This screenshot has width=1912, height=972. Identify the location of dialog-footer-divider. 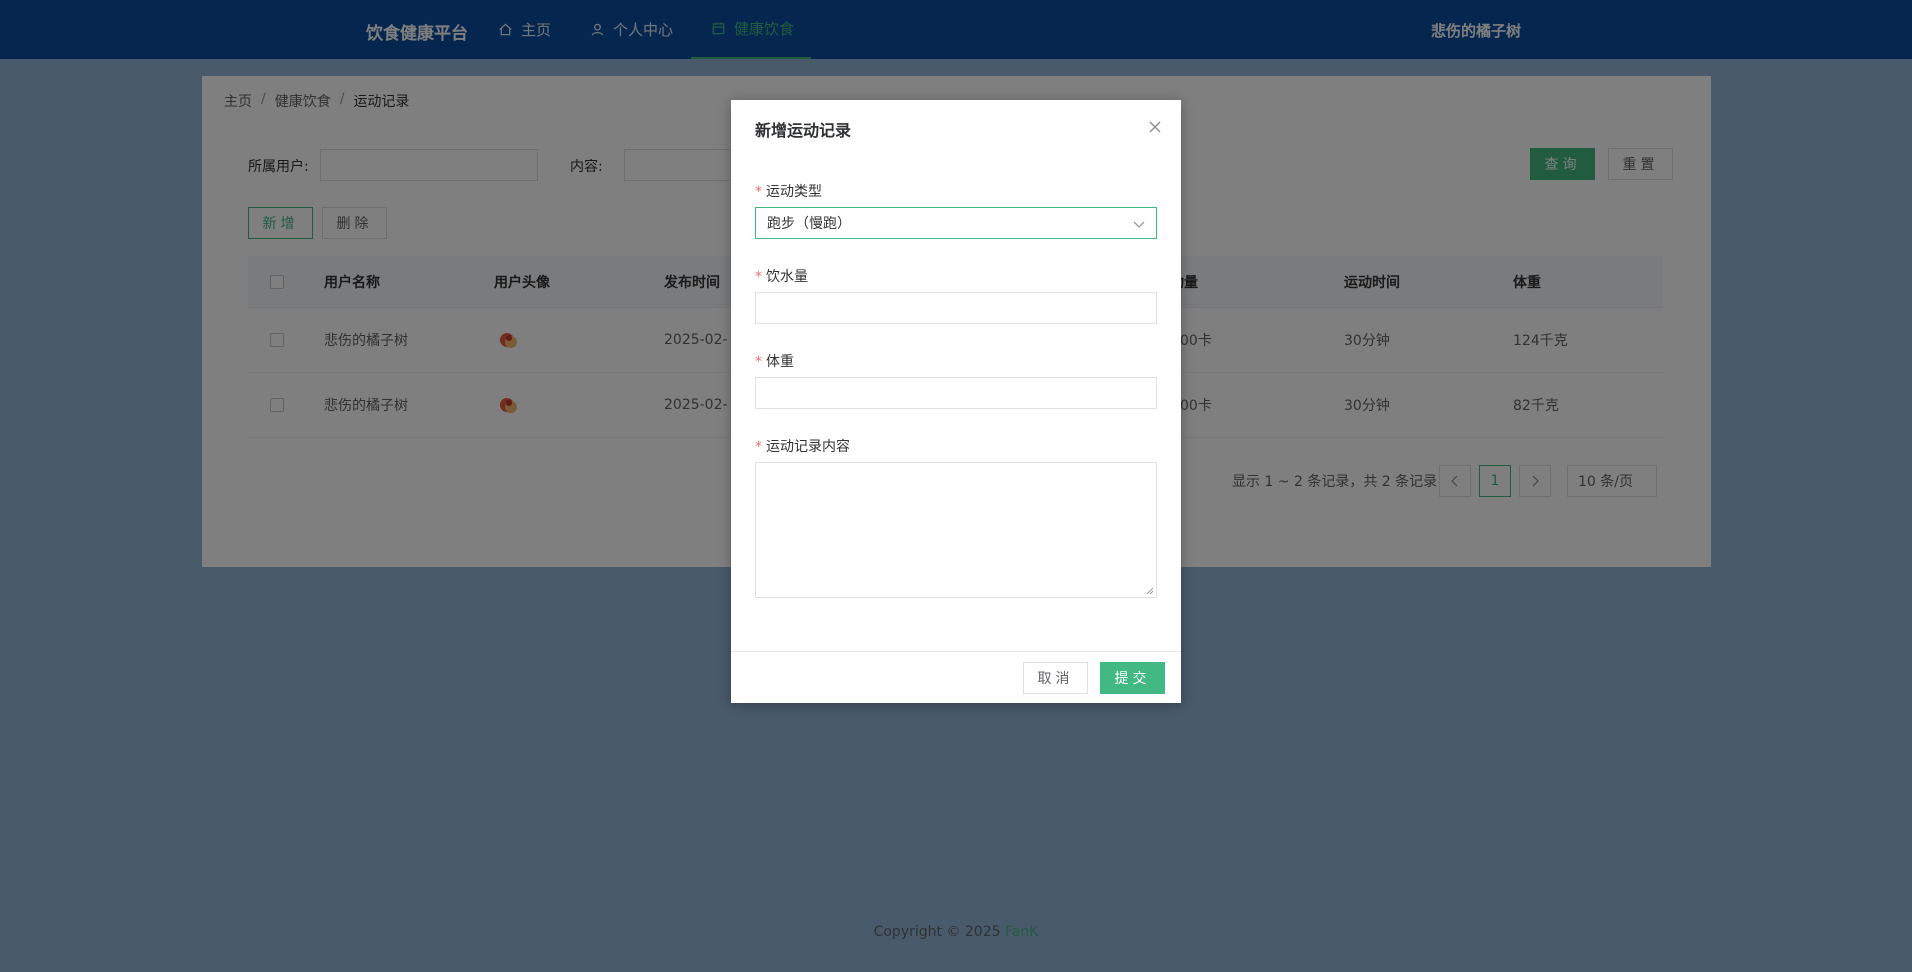
(956, 651).